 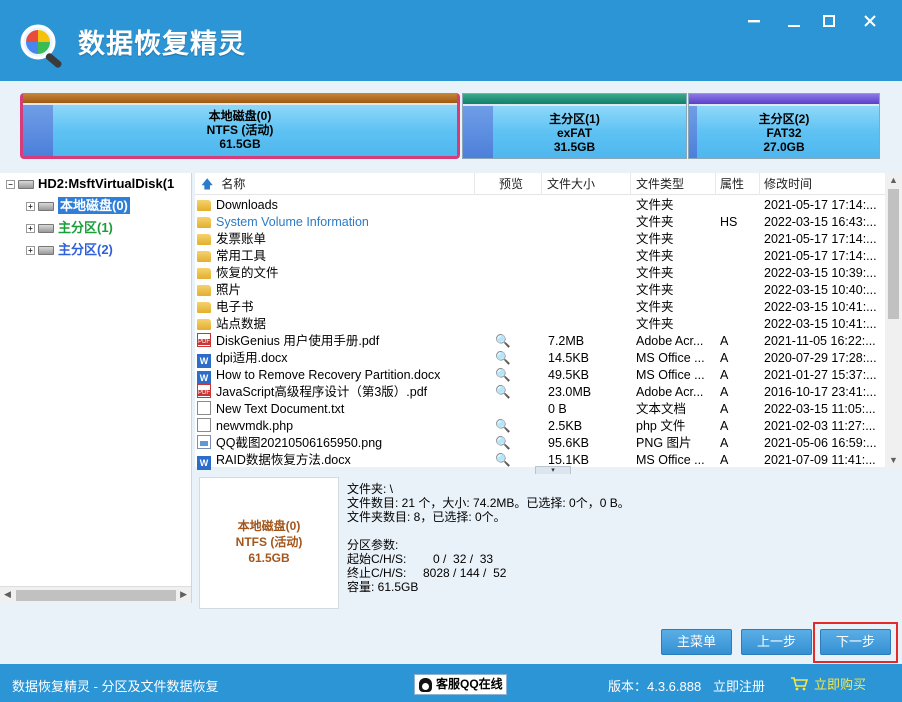 I want to click on title-bar: 数据恢复精灵, so click(x=451, y=40).